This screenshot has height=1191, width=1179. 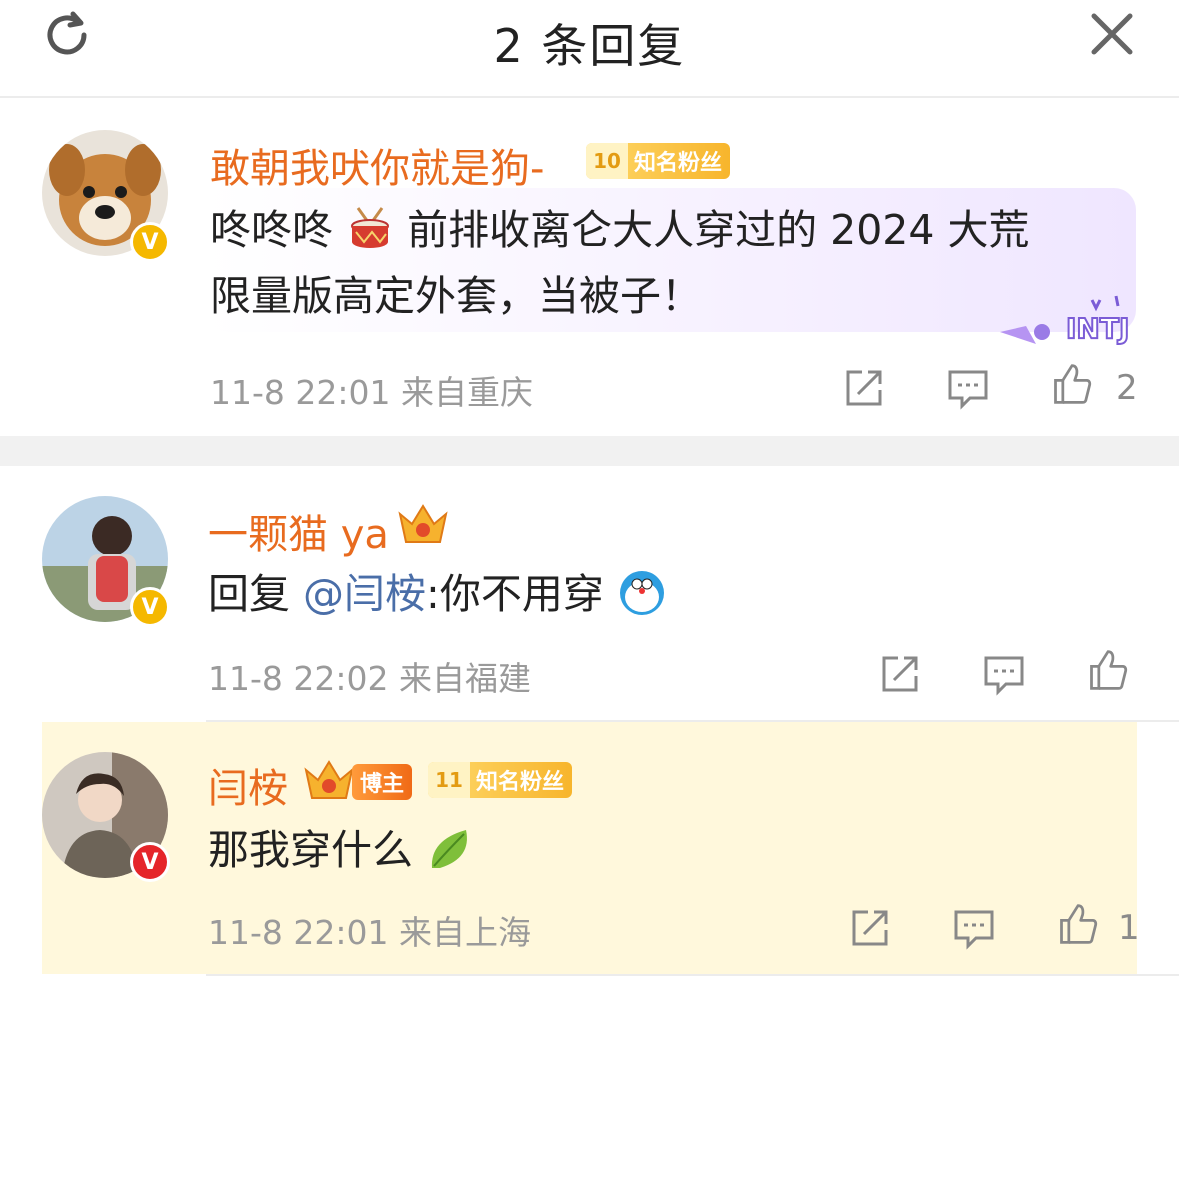 What do you see at coordinates (589, 46) in the screenshot?
I see `page-title: 2 条回复` at bounding box center [589, 46].